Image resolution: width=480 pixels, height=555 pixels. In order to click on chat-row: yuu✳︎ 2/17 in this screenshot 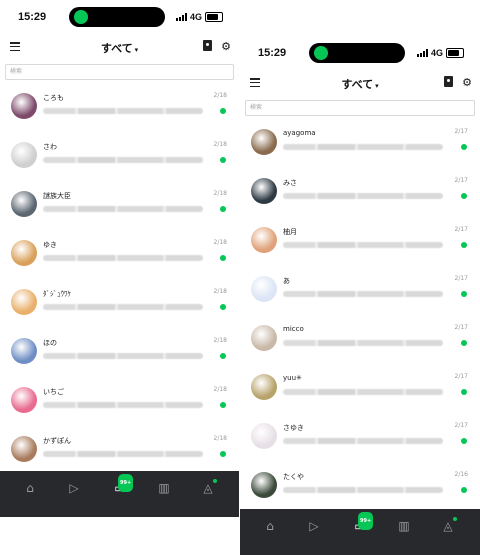, I will do `click(360, 391)`.